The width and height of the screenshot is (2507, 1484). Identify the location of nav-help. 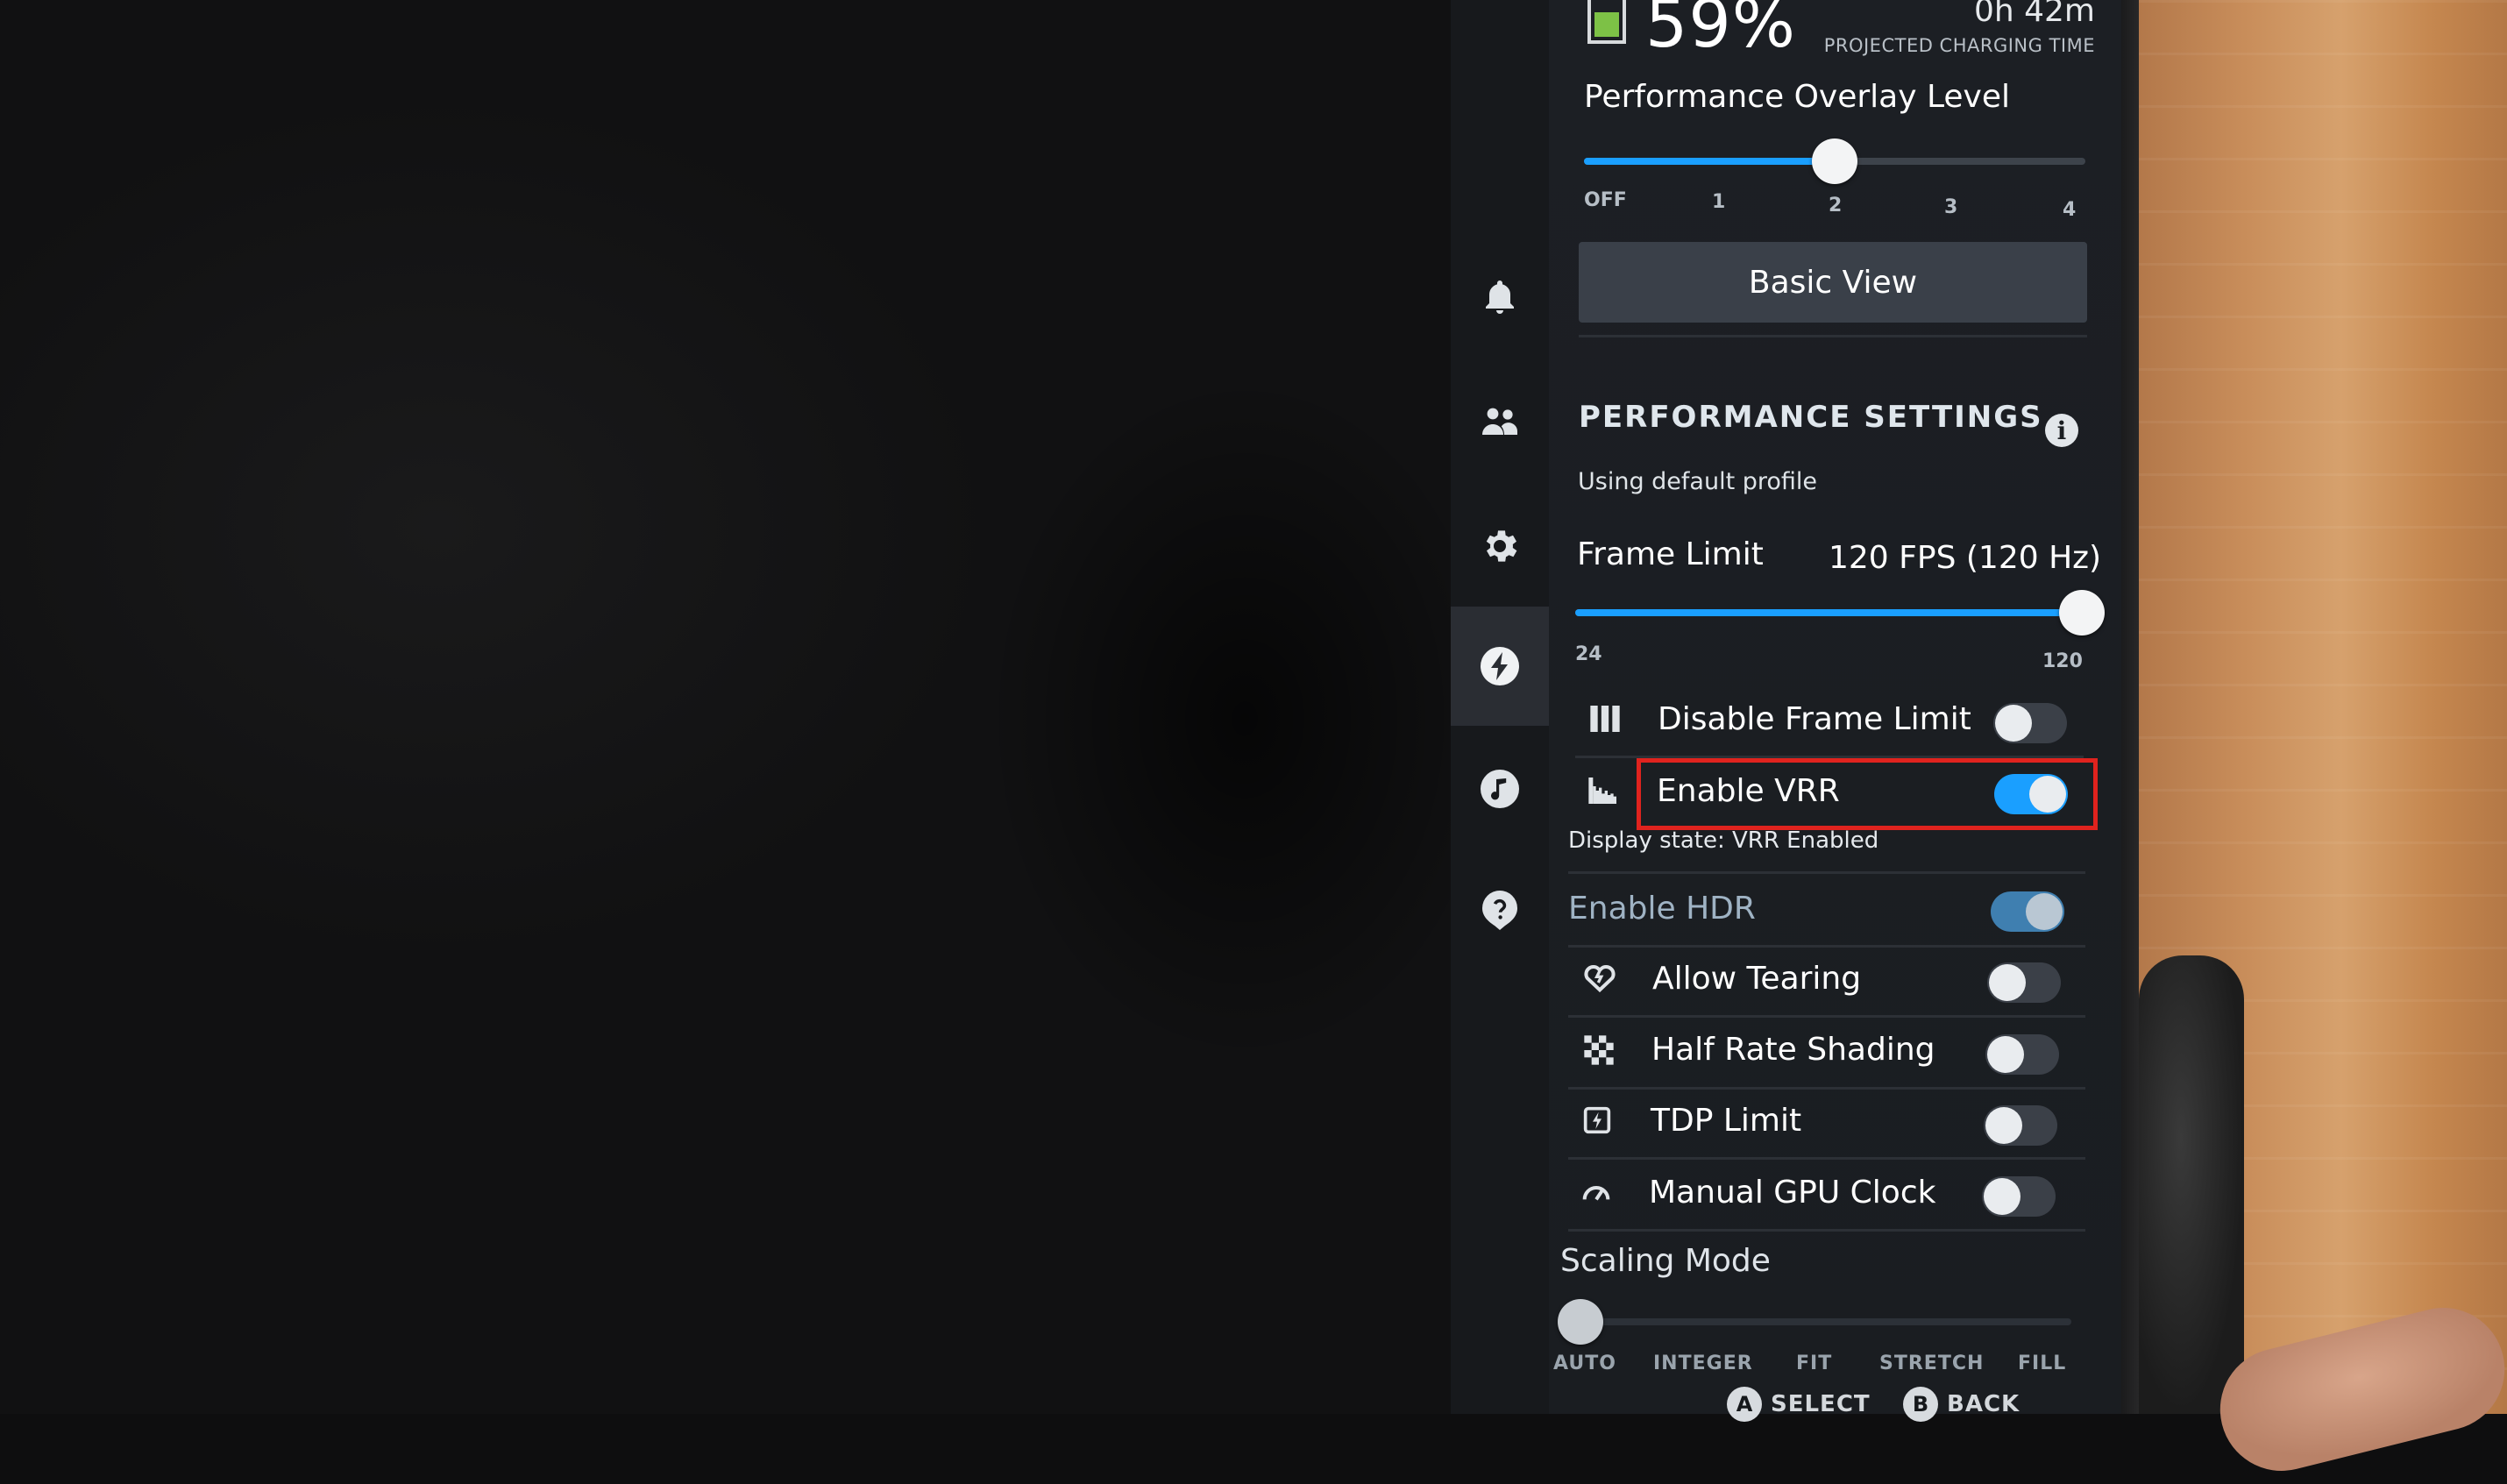
(1500, 909).